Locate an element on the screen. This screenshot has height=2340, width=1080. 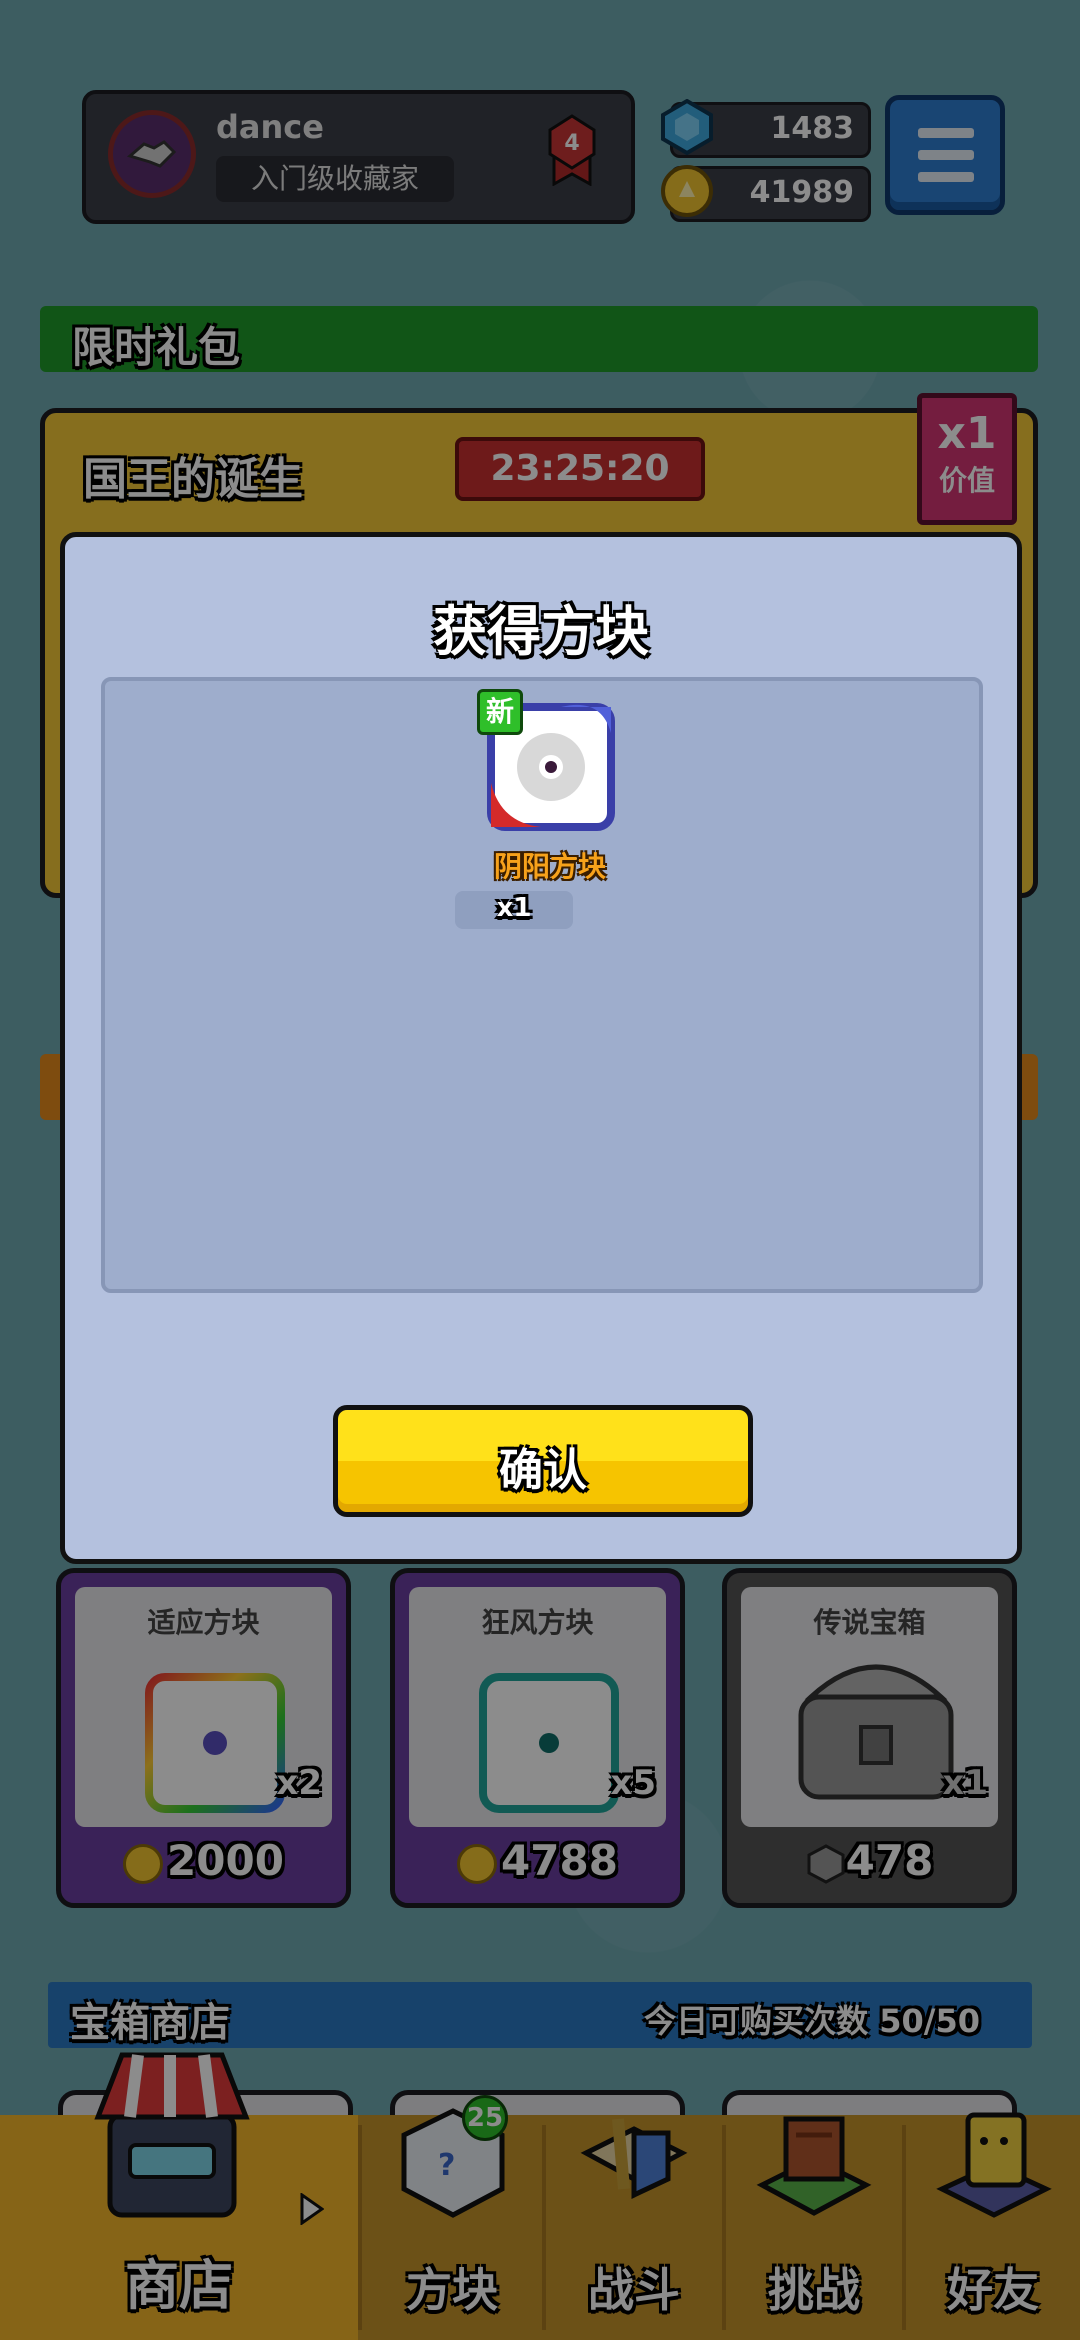
confirm-button: 确认 is located at coordinates (543, 1461).